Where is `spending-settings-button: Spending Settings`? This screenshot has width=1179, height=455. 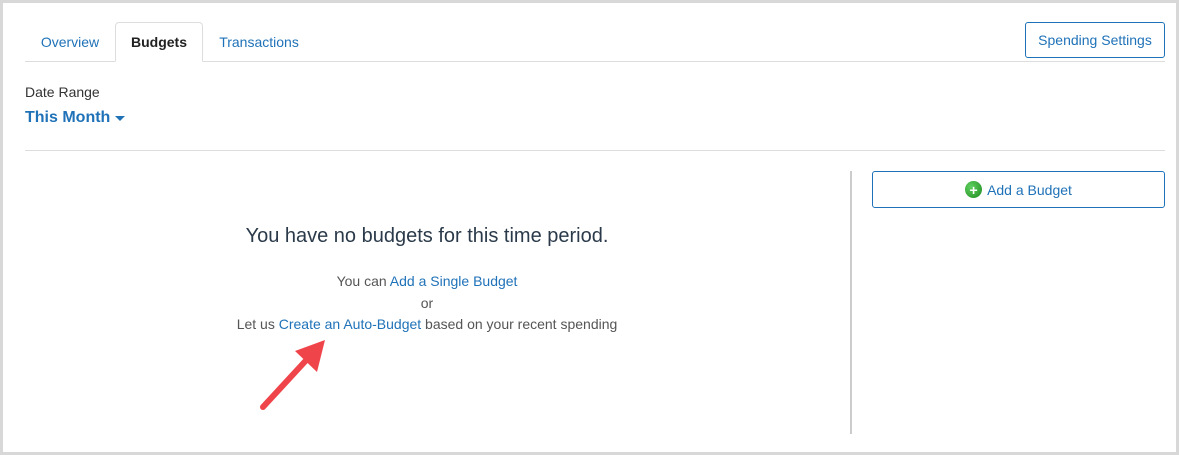
spending-settings-button: Spending Settings is located at coordinates (1095, 40).